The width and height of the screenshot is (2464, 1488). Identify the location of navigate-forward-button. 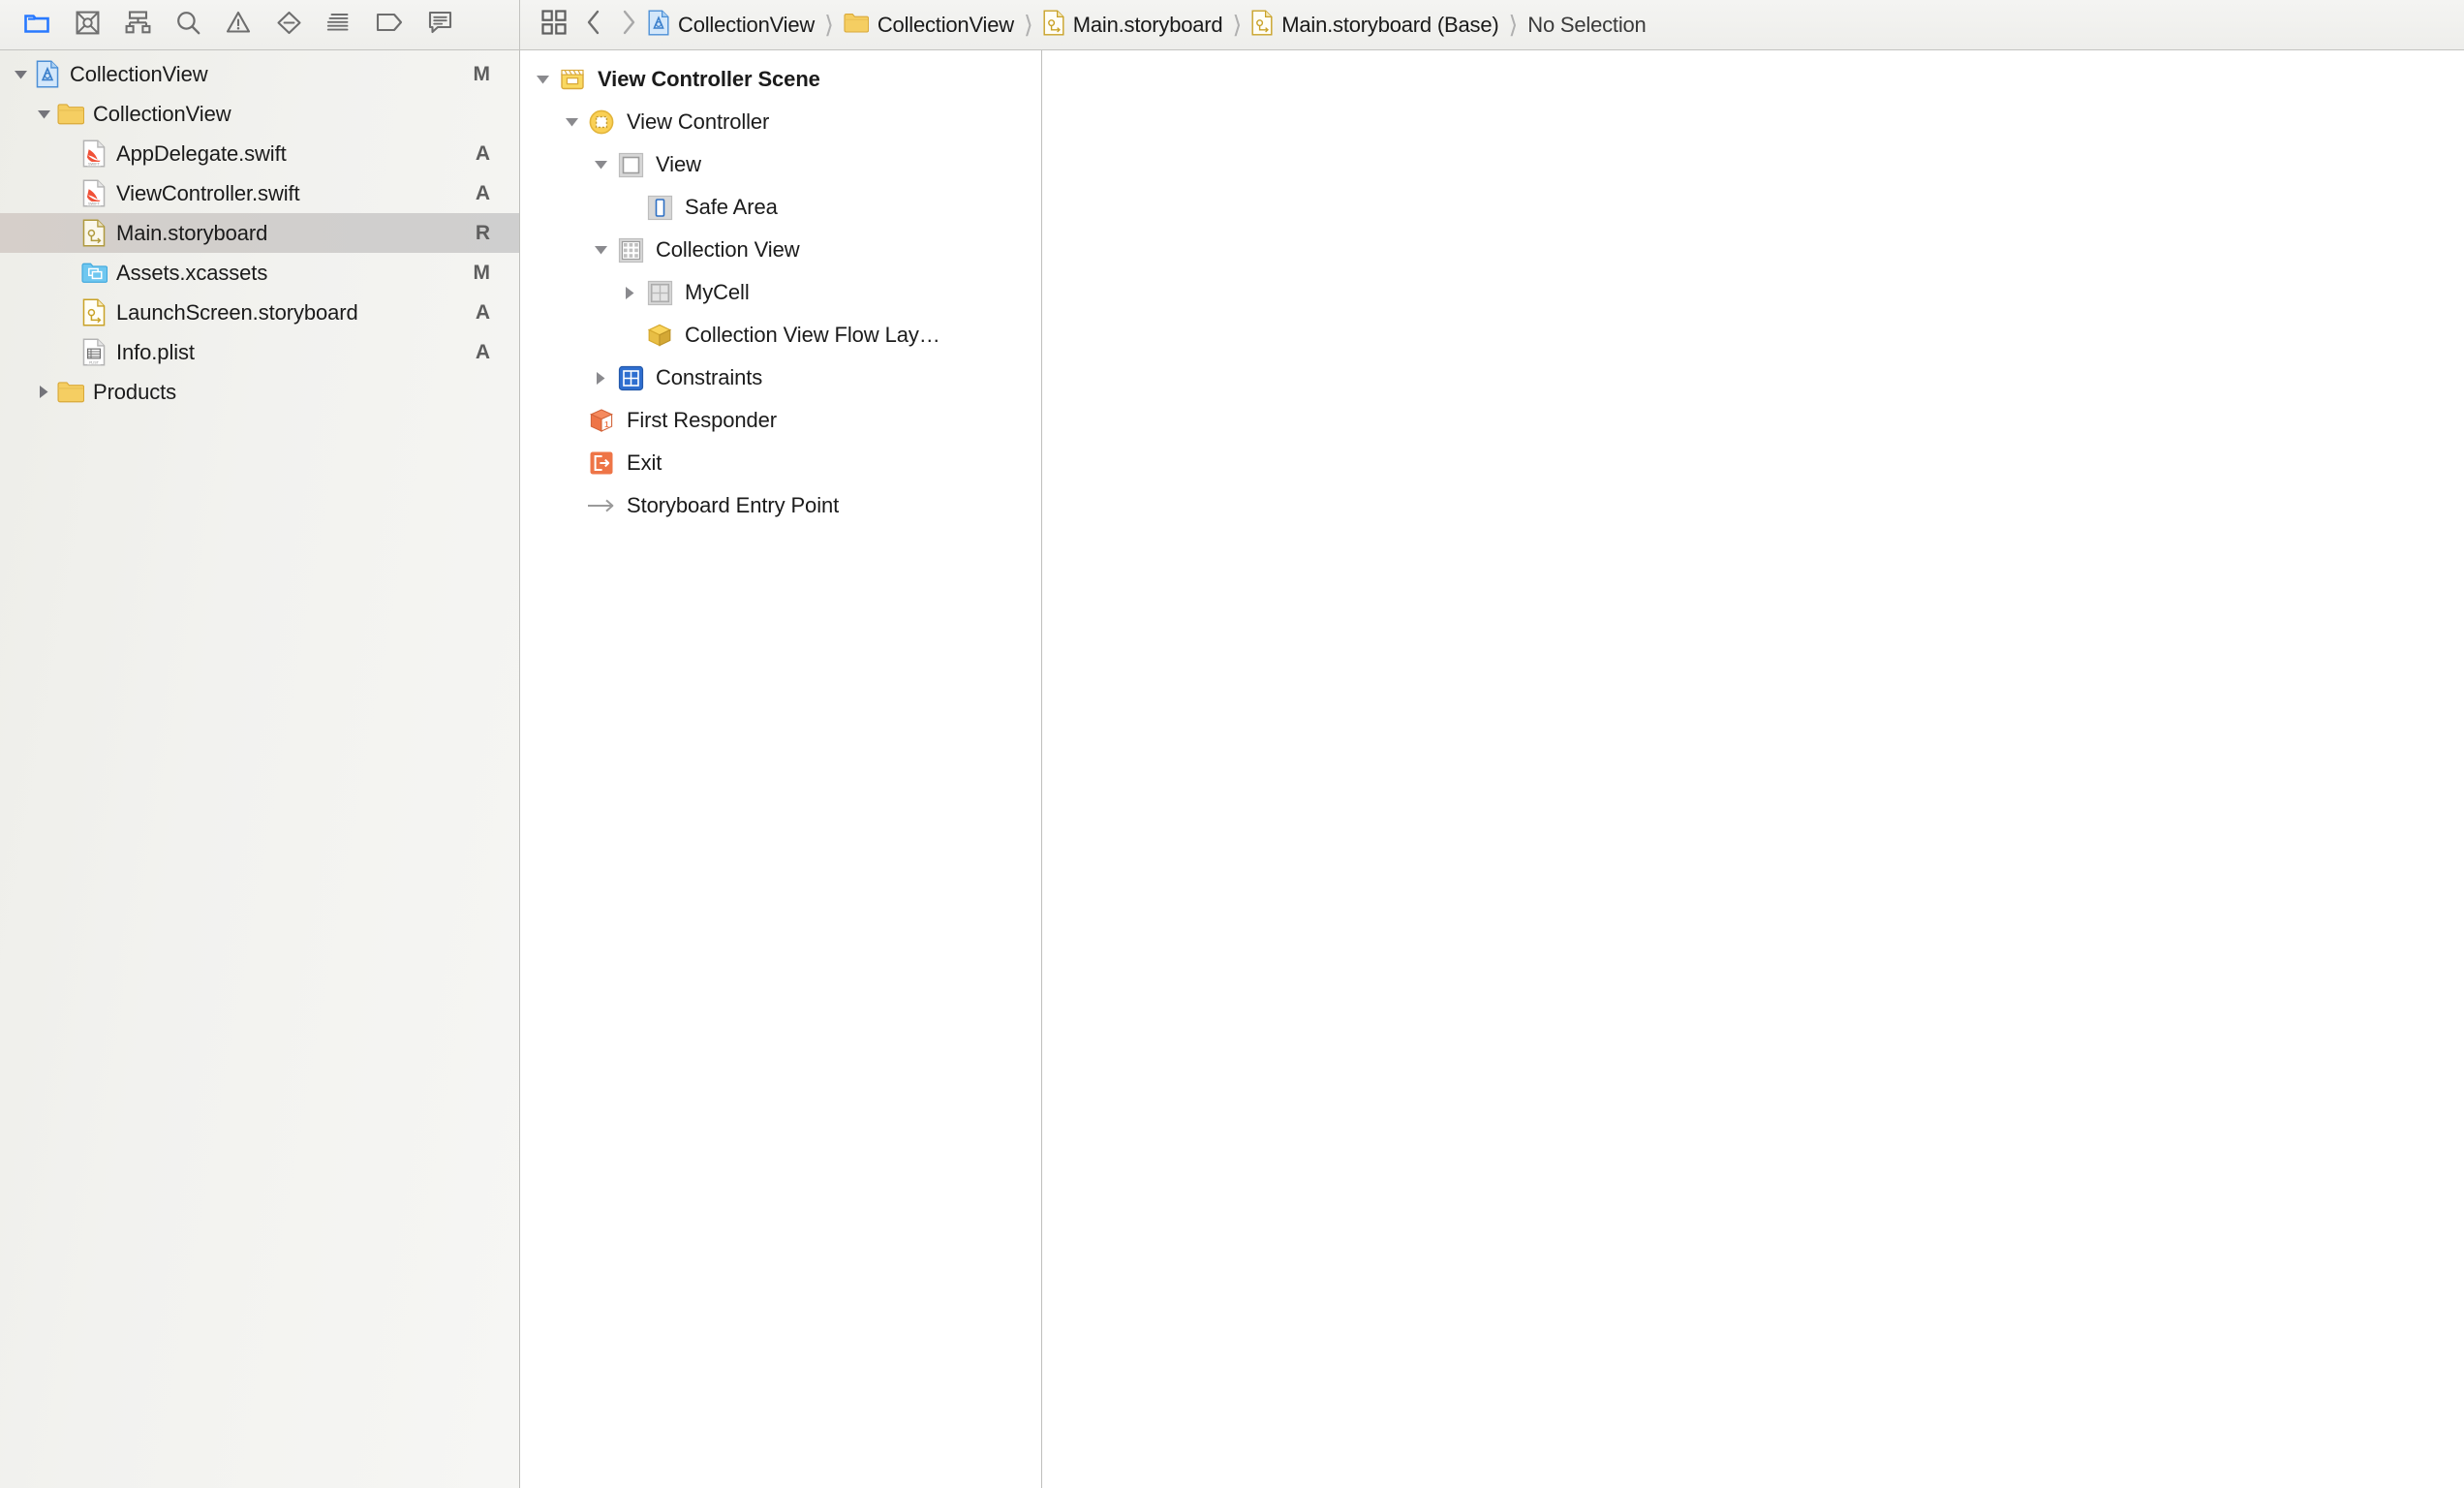
(628, 25).